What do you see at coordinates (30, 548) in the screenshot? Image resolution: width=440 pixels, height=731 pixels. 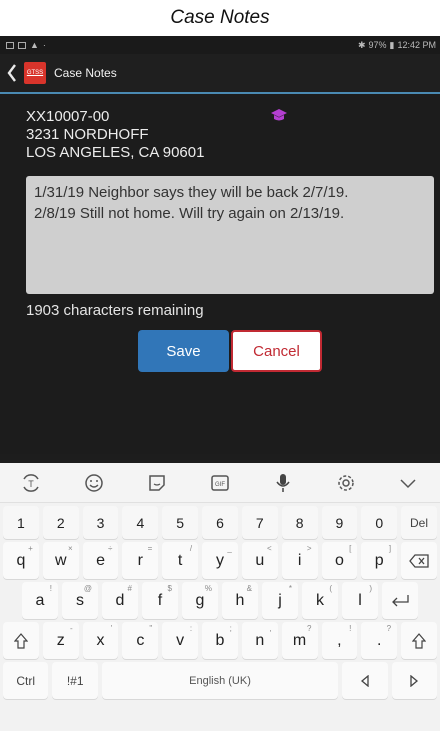 I see `key-alt-label: +` at bounding box center [30, 548].